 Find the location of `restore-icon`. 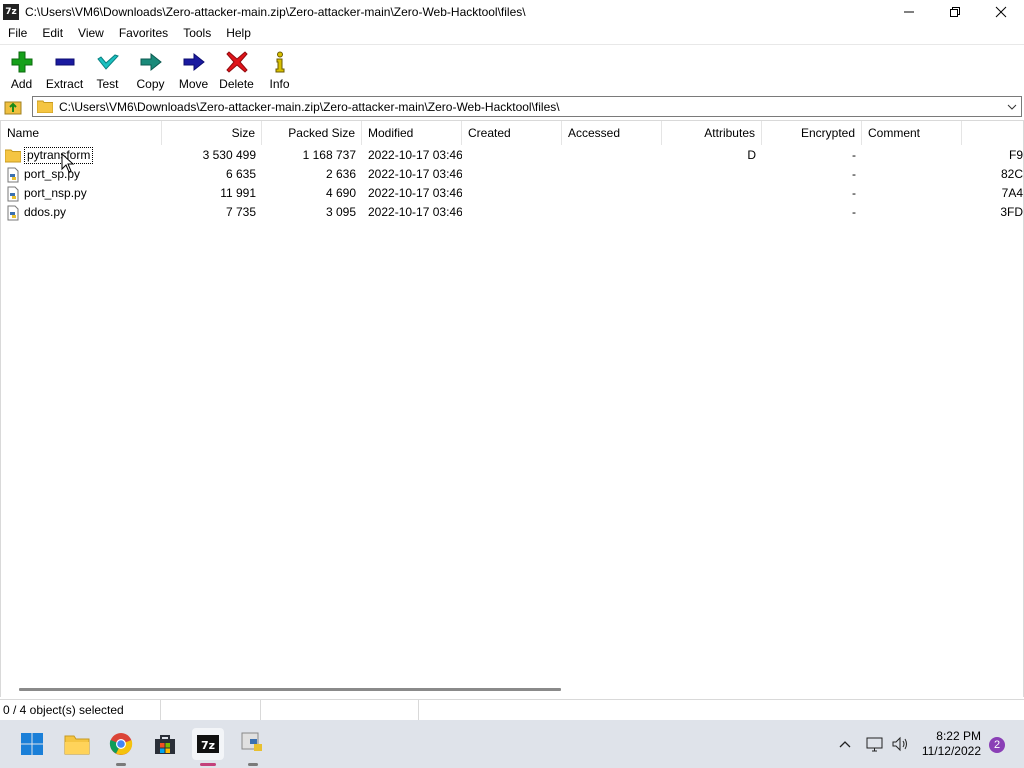

restore-icon is located at coordinates (955, 11).